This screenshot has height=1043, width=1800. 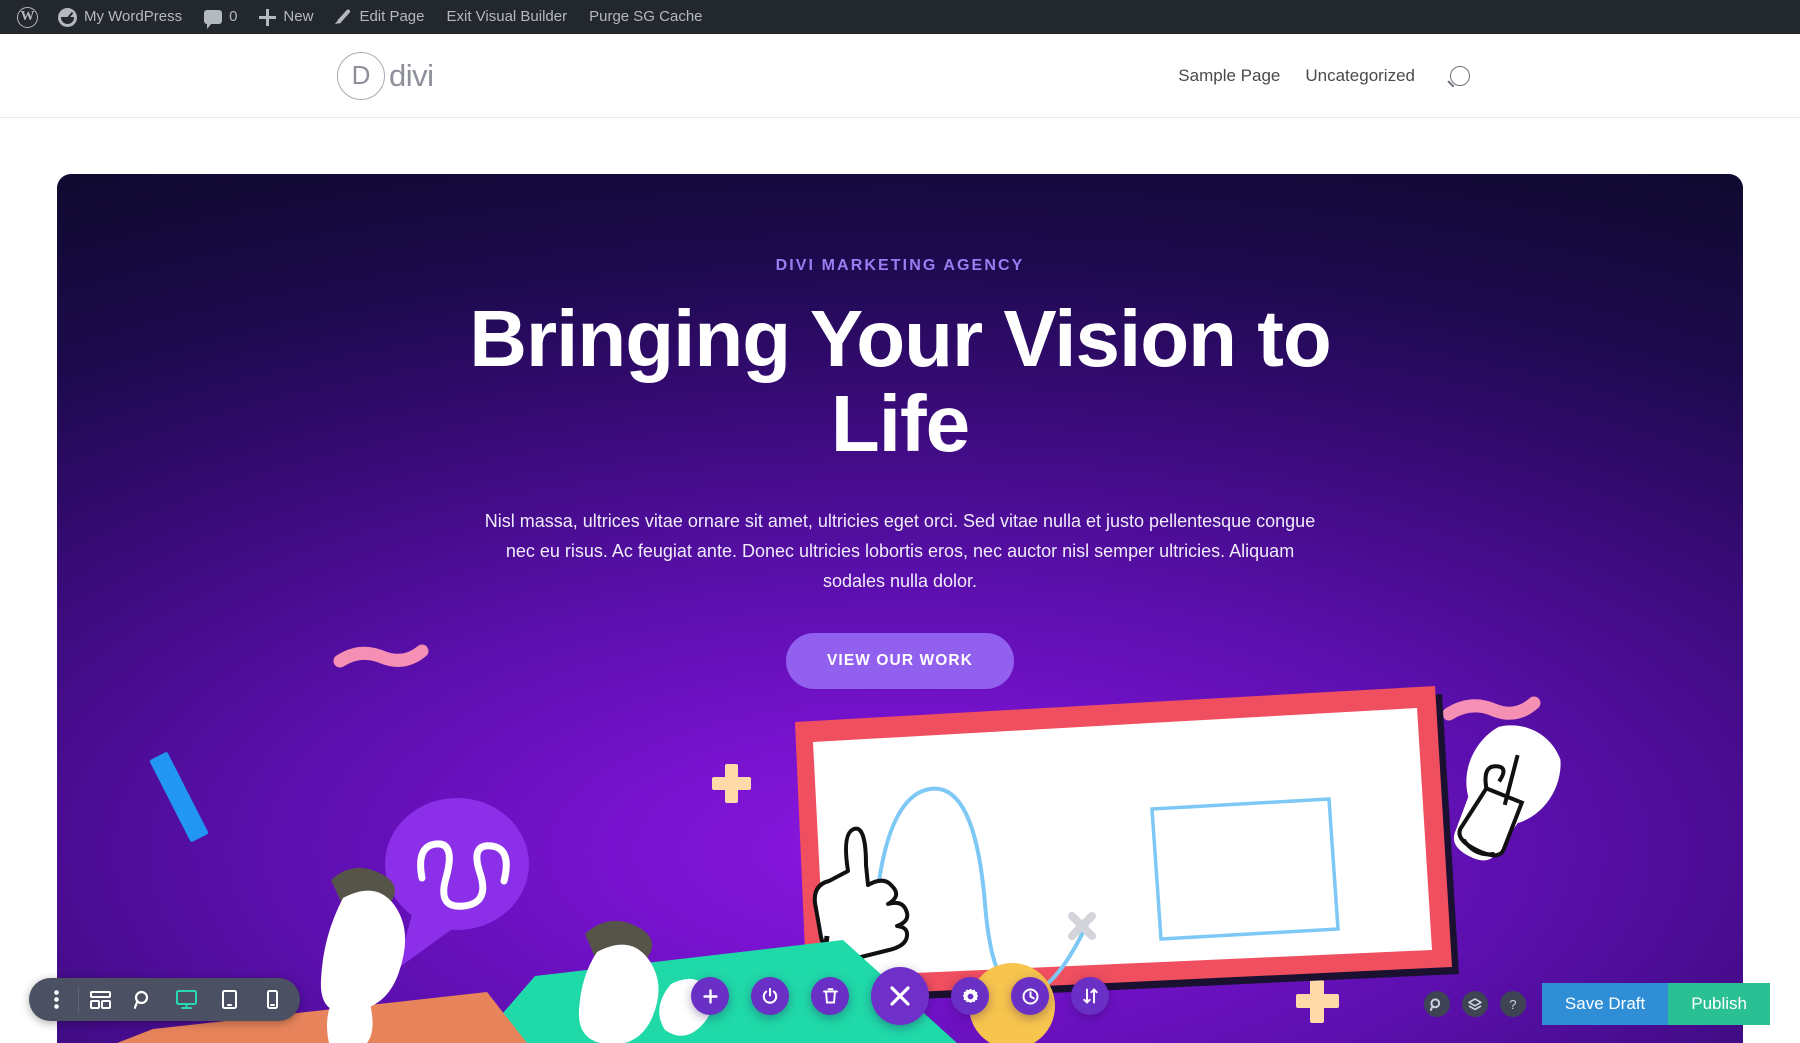 I want to click on close-menu-glyph, so click(x=900, y=996).